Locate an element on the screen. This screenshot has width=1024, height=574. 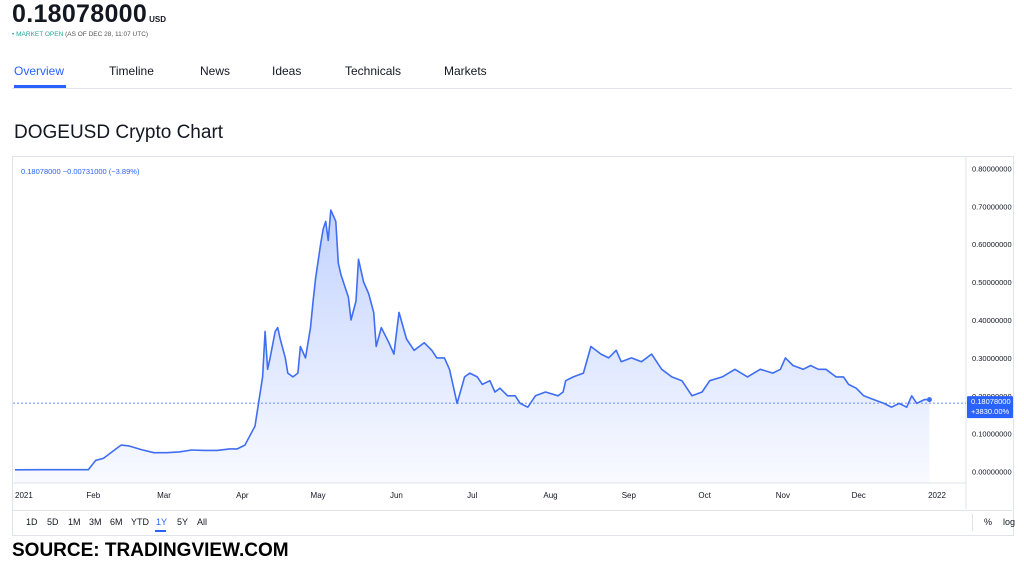
x-tick-label: Dec is located at coordinates (859, 495).